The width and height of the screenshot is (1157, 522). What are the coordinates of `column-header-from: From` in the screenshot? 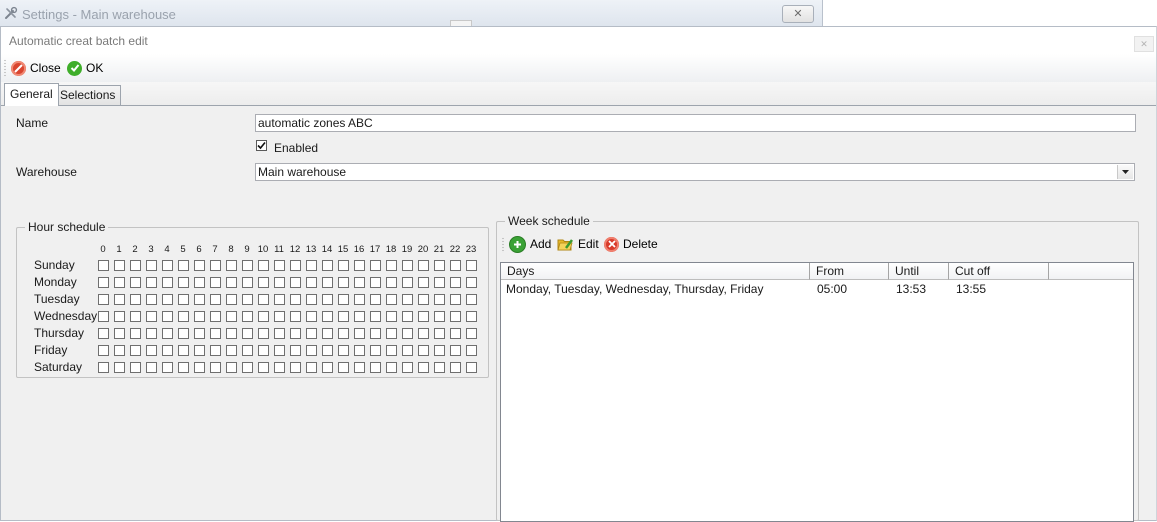 It's located at (849, 271).